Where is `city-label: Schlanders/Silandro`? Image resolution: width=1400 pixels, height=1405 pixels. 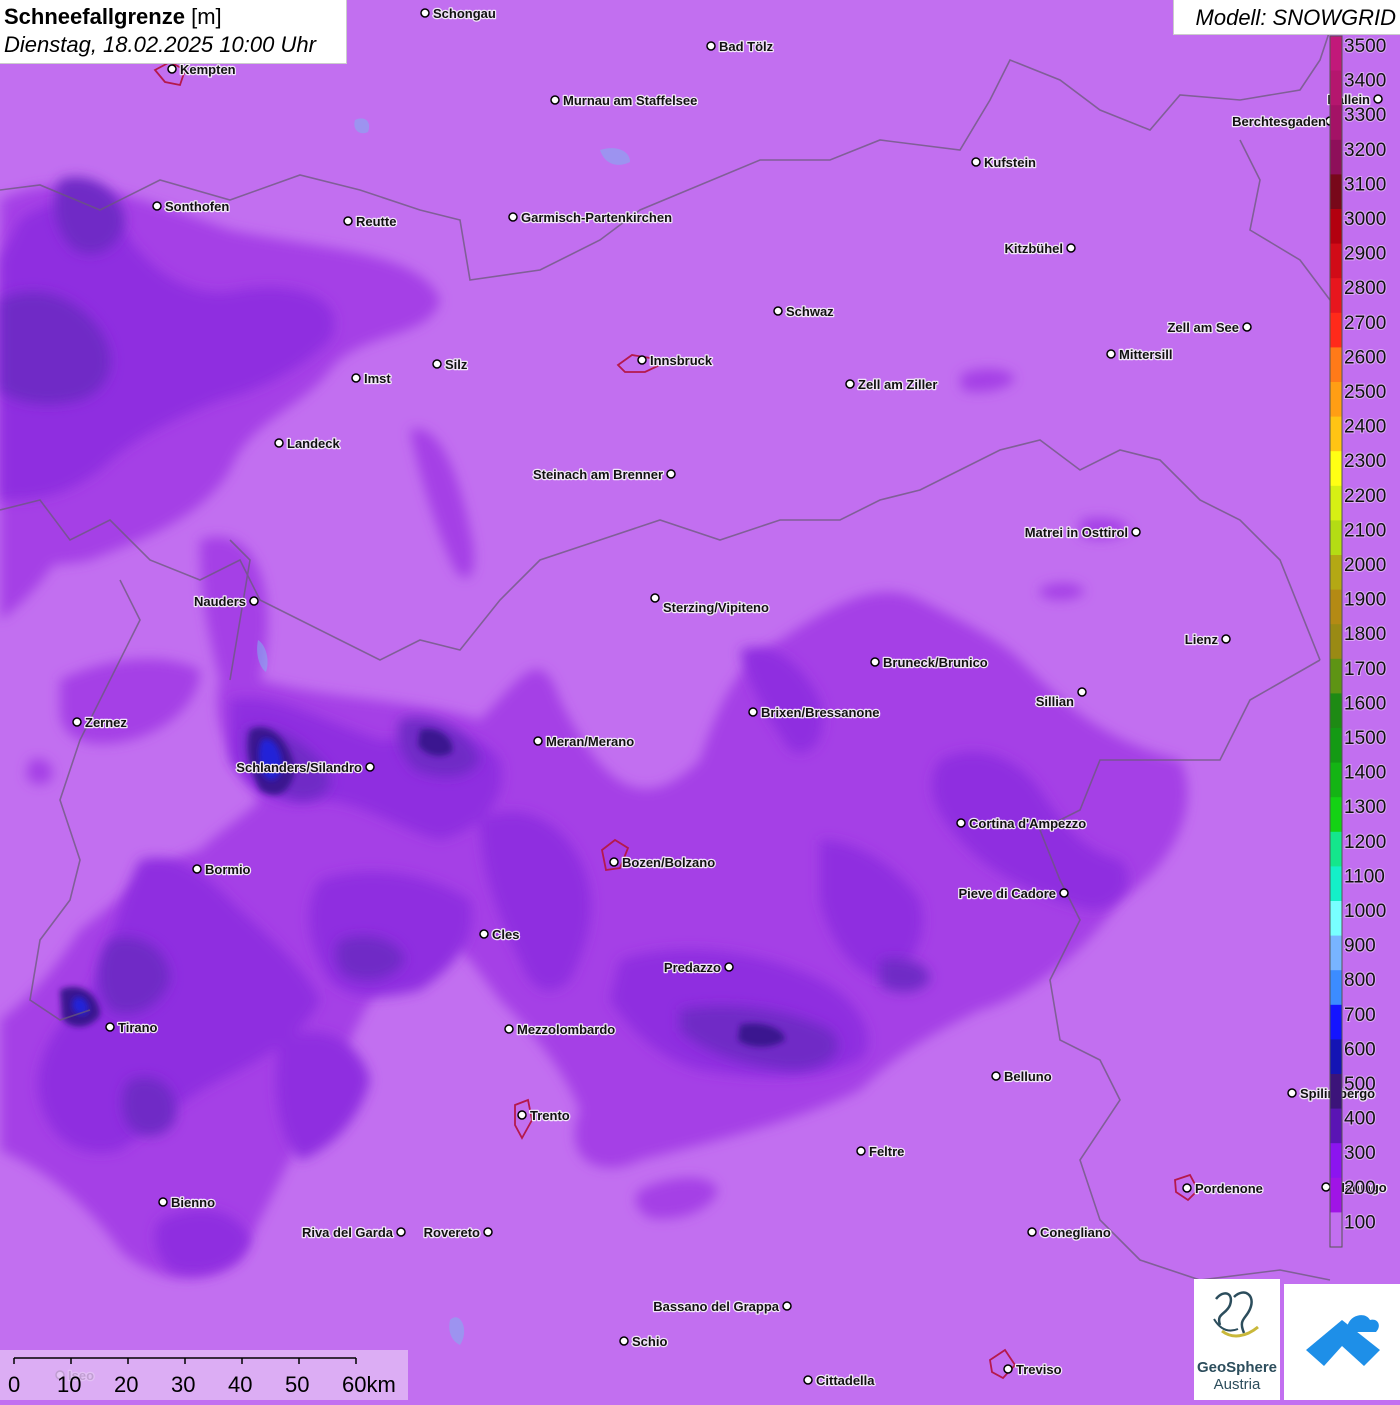 city-label: Schlanders/Silandro is located at coordinates (299, 767).